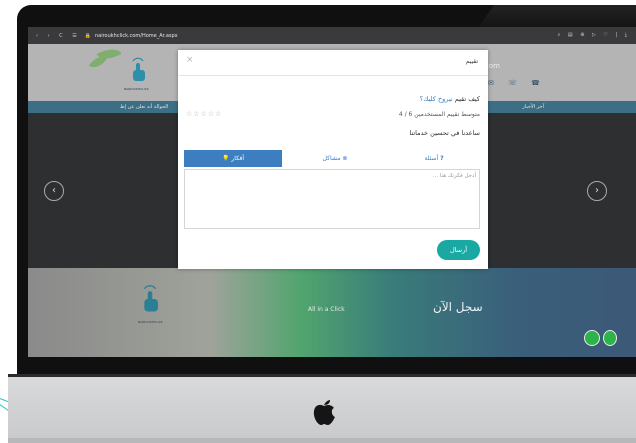  I want to click on tab-questions-label: أسئلة, so click(431, 158).